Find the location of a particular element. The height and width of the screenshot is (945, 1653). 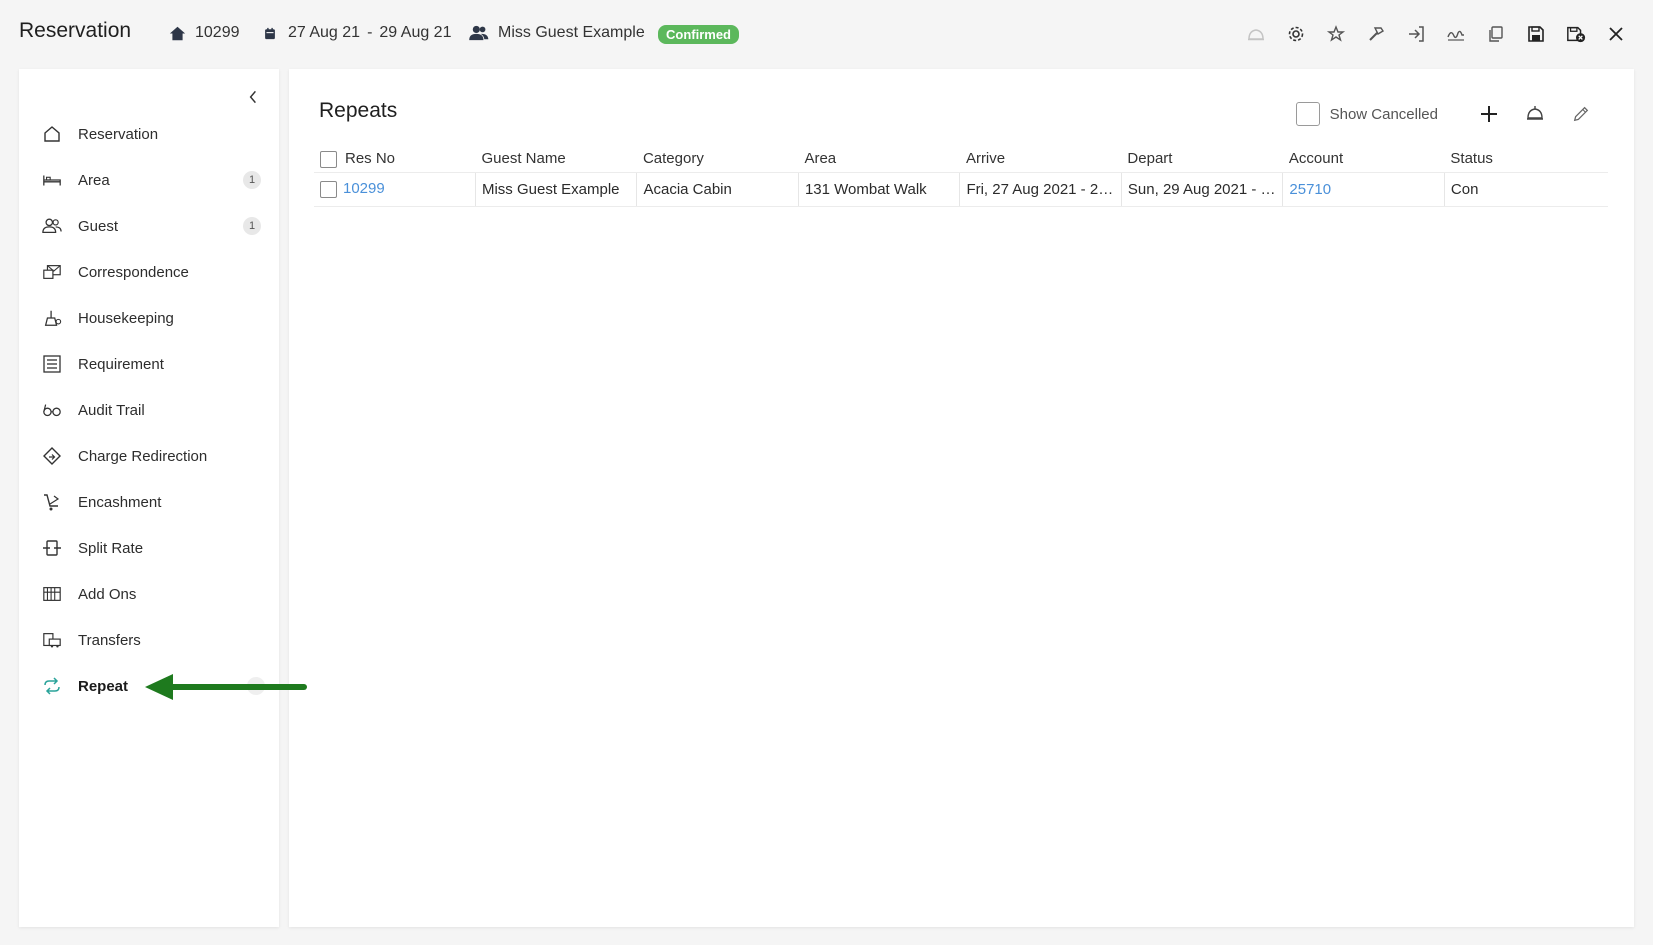

sidebar-item-add-ons: Add Ons is located at coordinates (149, 594).